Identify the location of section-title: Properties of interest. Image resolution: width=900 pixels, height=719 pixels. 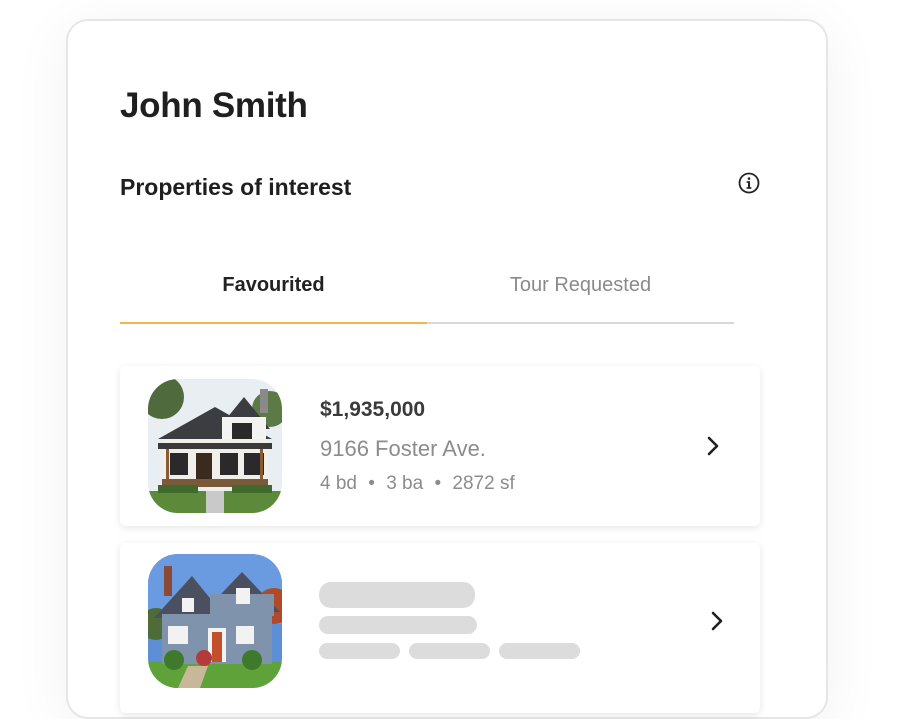
(236, 187).